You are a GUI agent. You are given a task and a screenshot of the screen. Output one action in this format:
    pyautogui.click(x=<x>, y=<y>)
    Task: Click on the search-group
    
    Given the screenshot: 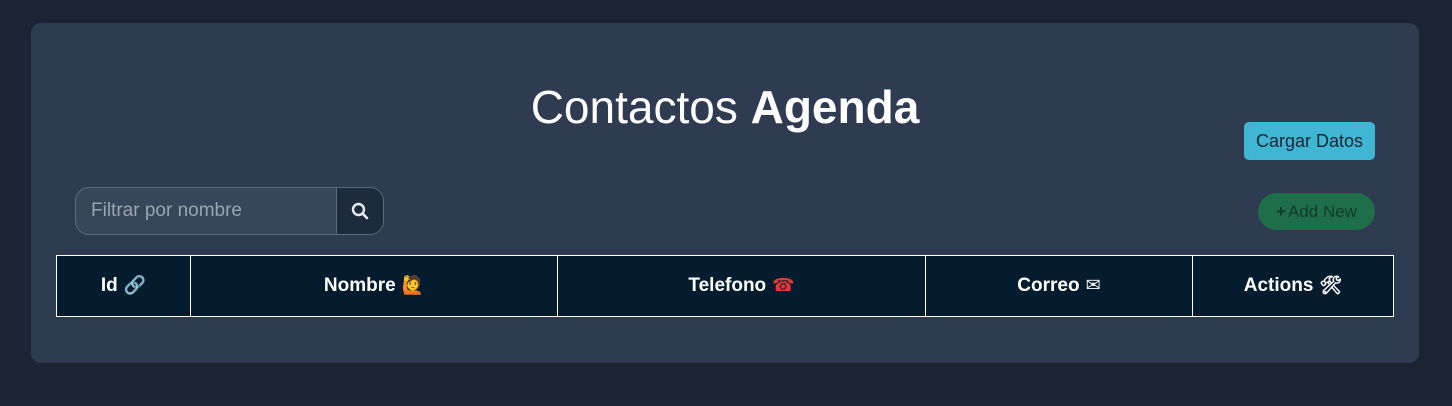 What is the action you would take?
    pyautogui.click(x=229, y=211)
    